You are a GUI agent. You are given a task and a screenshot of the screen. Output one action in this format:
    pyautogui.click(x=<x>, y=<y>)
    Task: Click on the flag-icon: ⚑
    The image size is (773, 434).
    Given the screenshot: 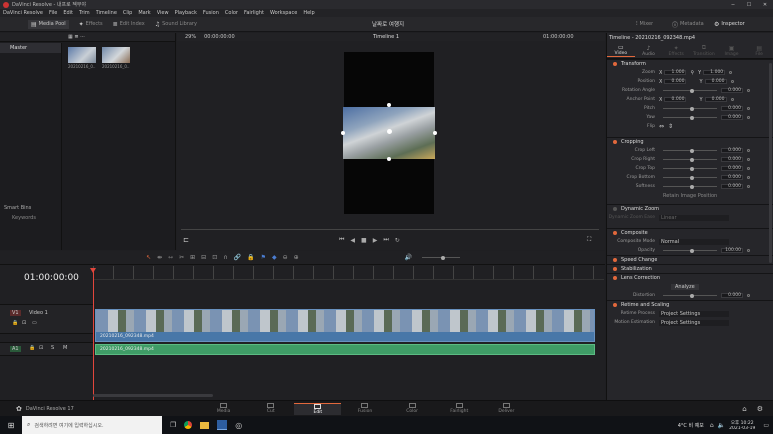 What is the action you would take?
    pyautogui.click(x=263, y=257)
    